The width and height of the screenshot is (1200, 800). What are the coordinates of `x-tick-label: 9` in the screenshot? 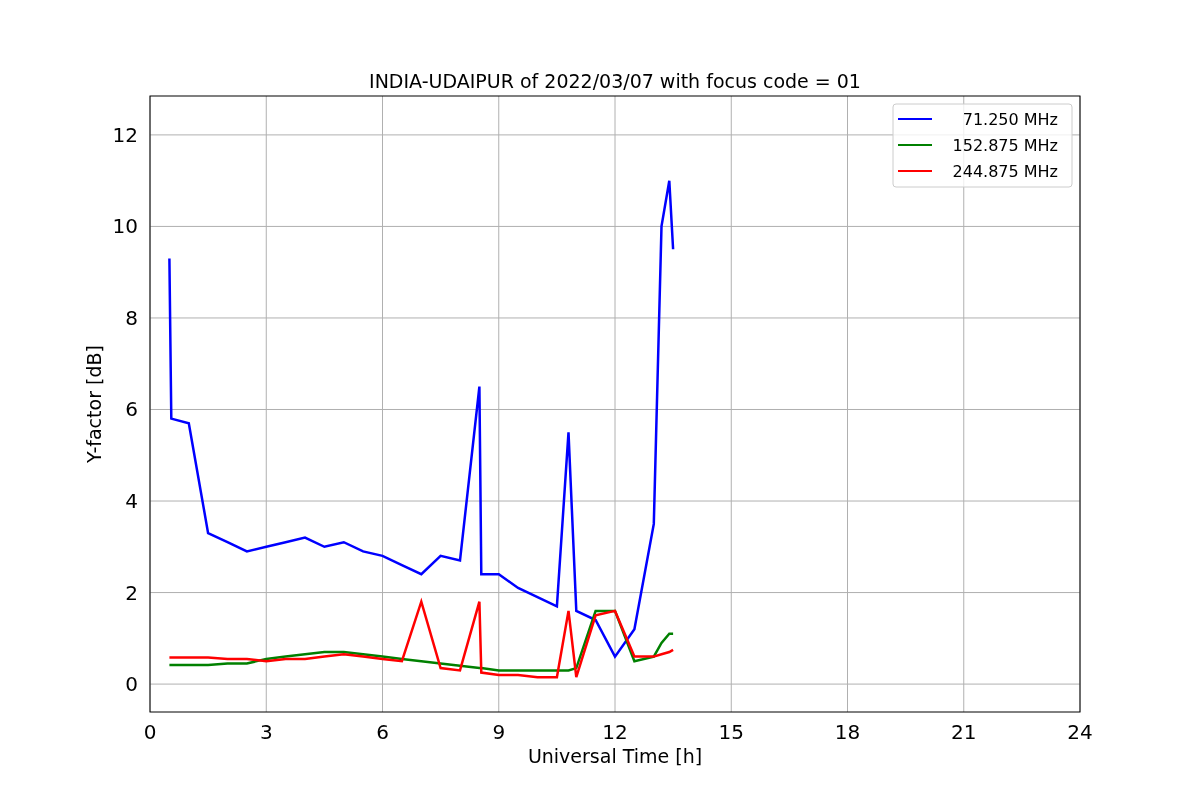 It's located at (499, 732).